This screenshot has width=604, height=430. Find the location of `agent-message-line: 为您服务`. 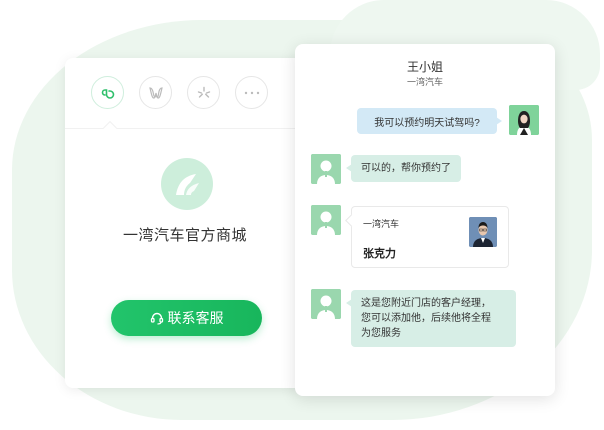

agent-message-line: 为您服务 is located at coordinates (381, 333).